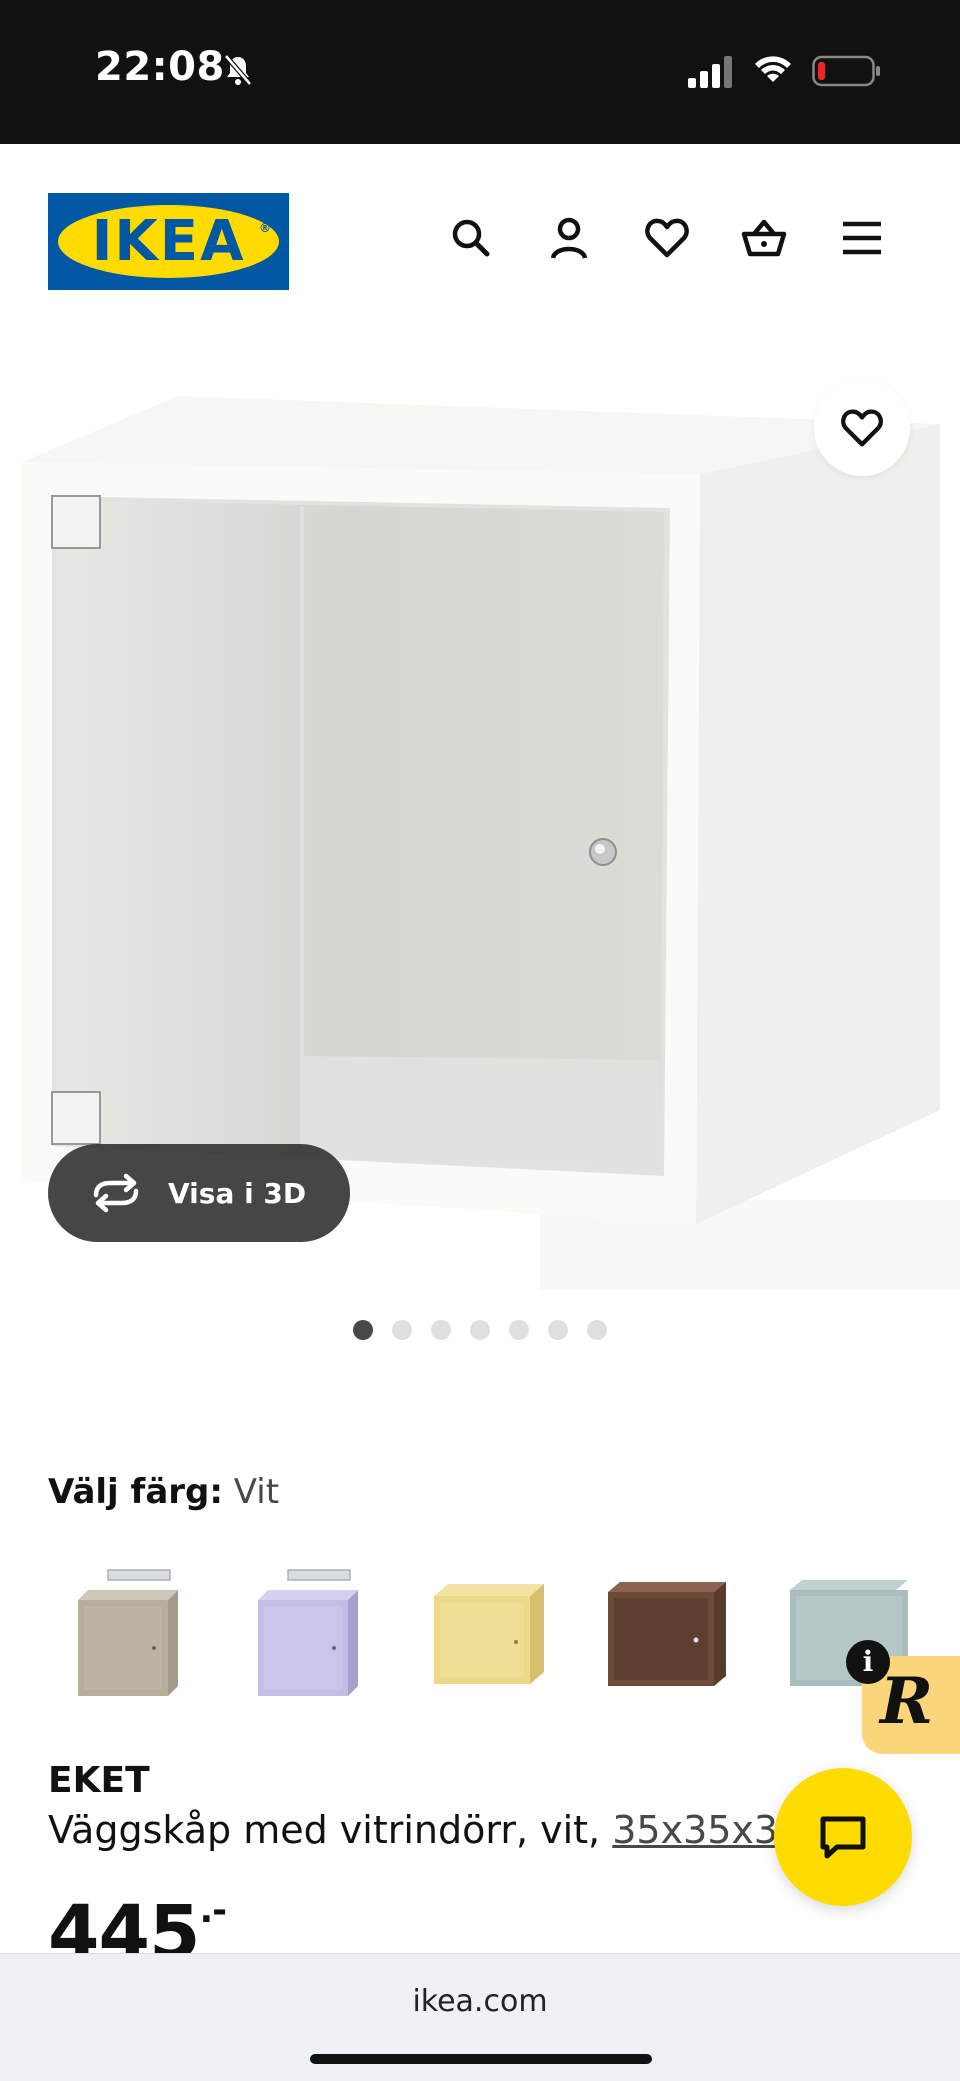 Image resolution: width=960 pixels, height=2081 pixels. What do you see at coordinates (160, 67) in the screenshot?
I see `status-time: 22:08` at bounding box center [160, 67].